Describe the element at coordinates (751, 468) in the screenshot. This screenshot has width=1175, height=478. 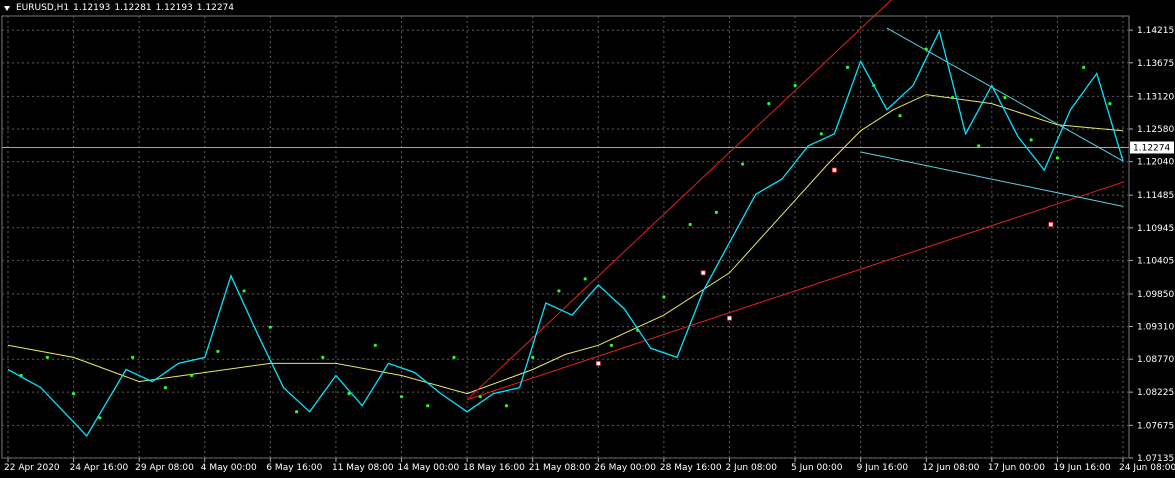
I see `x-tick-label: 2 Jun 08:00` at that location.